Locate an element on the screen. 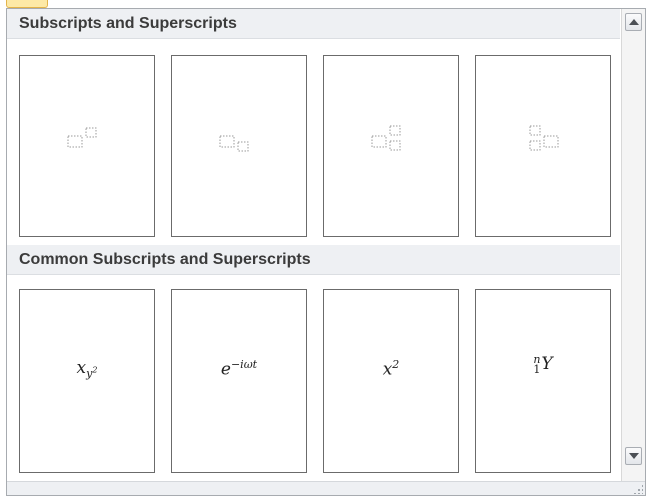  superscript-template-tile is located at coordinates (87, 146).